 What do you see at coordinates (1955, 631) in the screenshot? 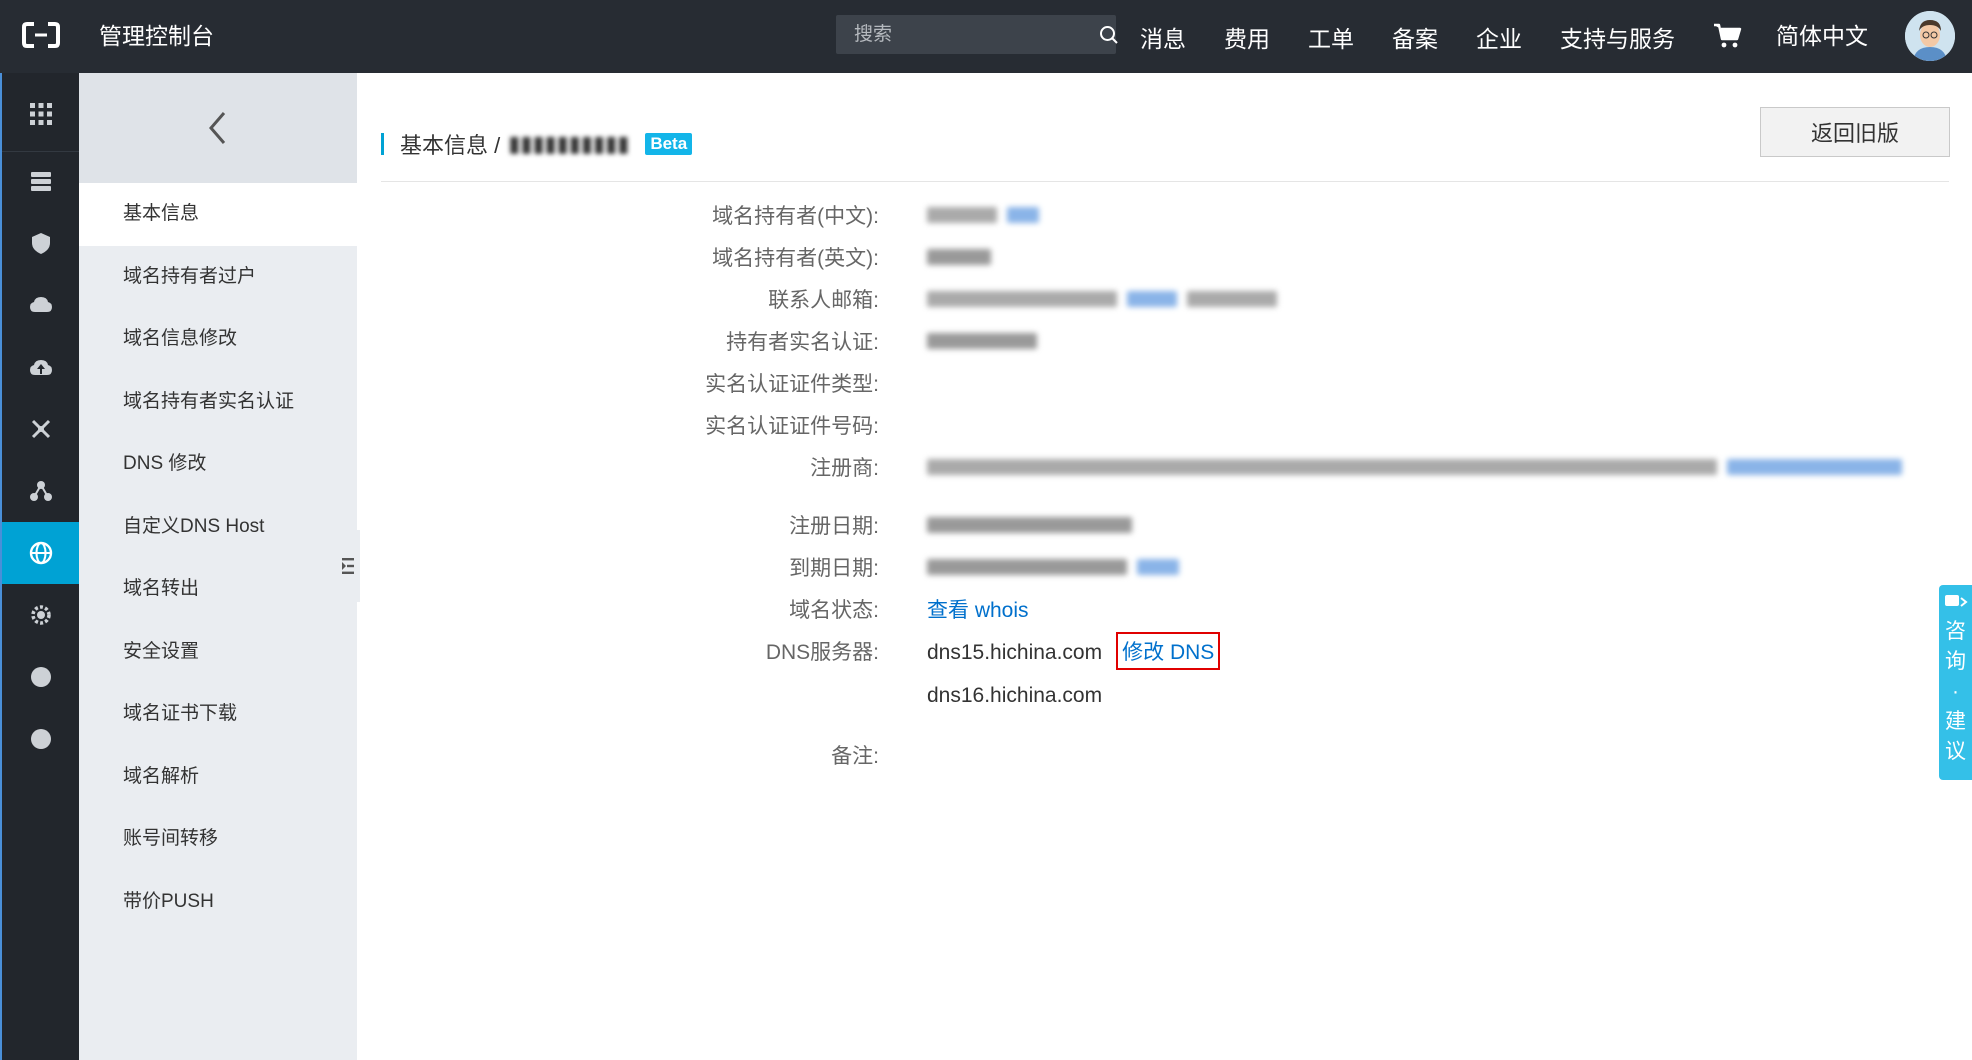
I see `consult-char-1: 咨` at bounding box center [1955, 631].